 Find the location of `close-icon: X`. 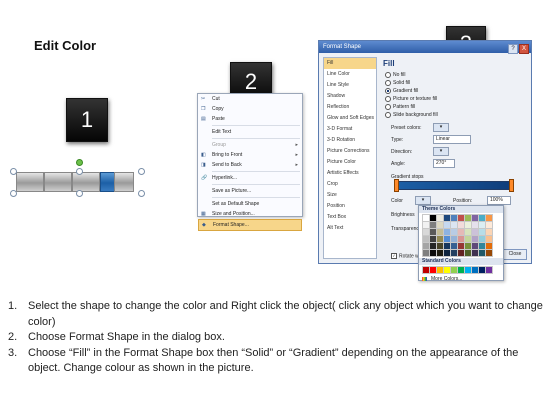

close-icon: X is located at coordinates (524, 49).